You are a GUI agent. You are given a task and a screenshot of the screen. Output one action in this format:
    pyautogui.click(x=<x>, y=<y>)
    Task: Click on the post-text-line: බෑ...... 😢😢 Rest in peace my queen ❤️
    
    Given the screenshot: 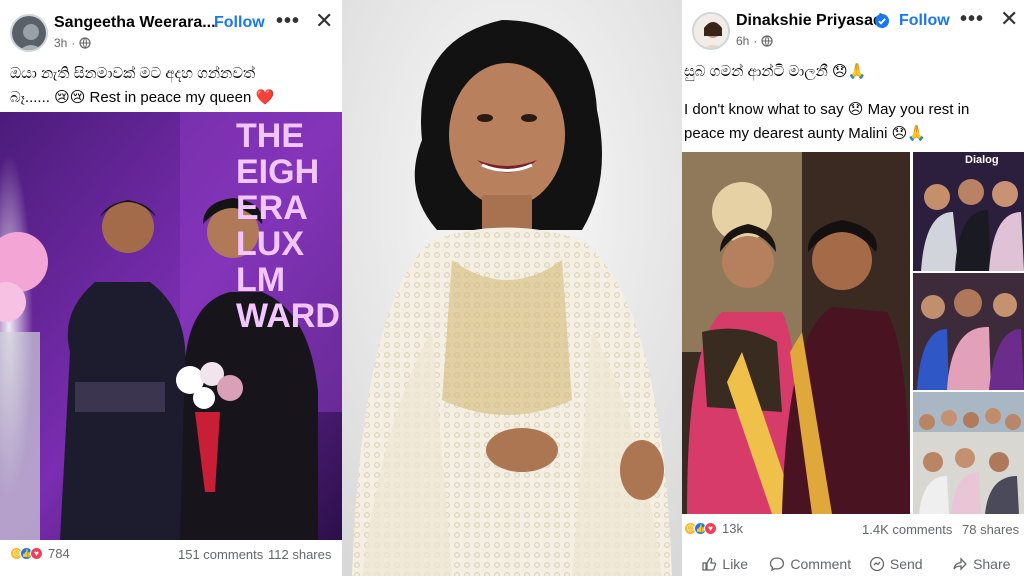 What is the action you would take?
    pyautogui.click(x=142, y=97)
    